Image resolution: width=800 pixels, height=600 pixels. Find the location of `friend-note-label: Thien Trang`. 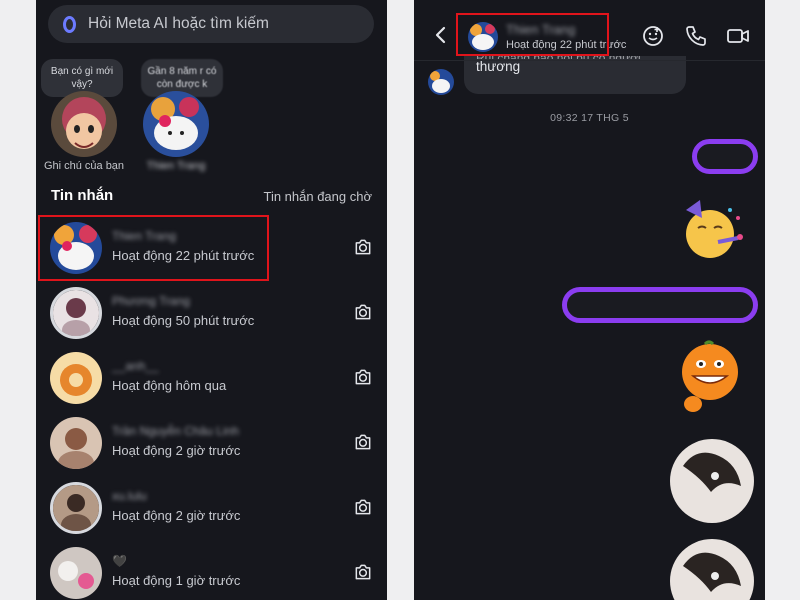

friend-note-label: Thien Trang is located at coordinates (176, 166).